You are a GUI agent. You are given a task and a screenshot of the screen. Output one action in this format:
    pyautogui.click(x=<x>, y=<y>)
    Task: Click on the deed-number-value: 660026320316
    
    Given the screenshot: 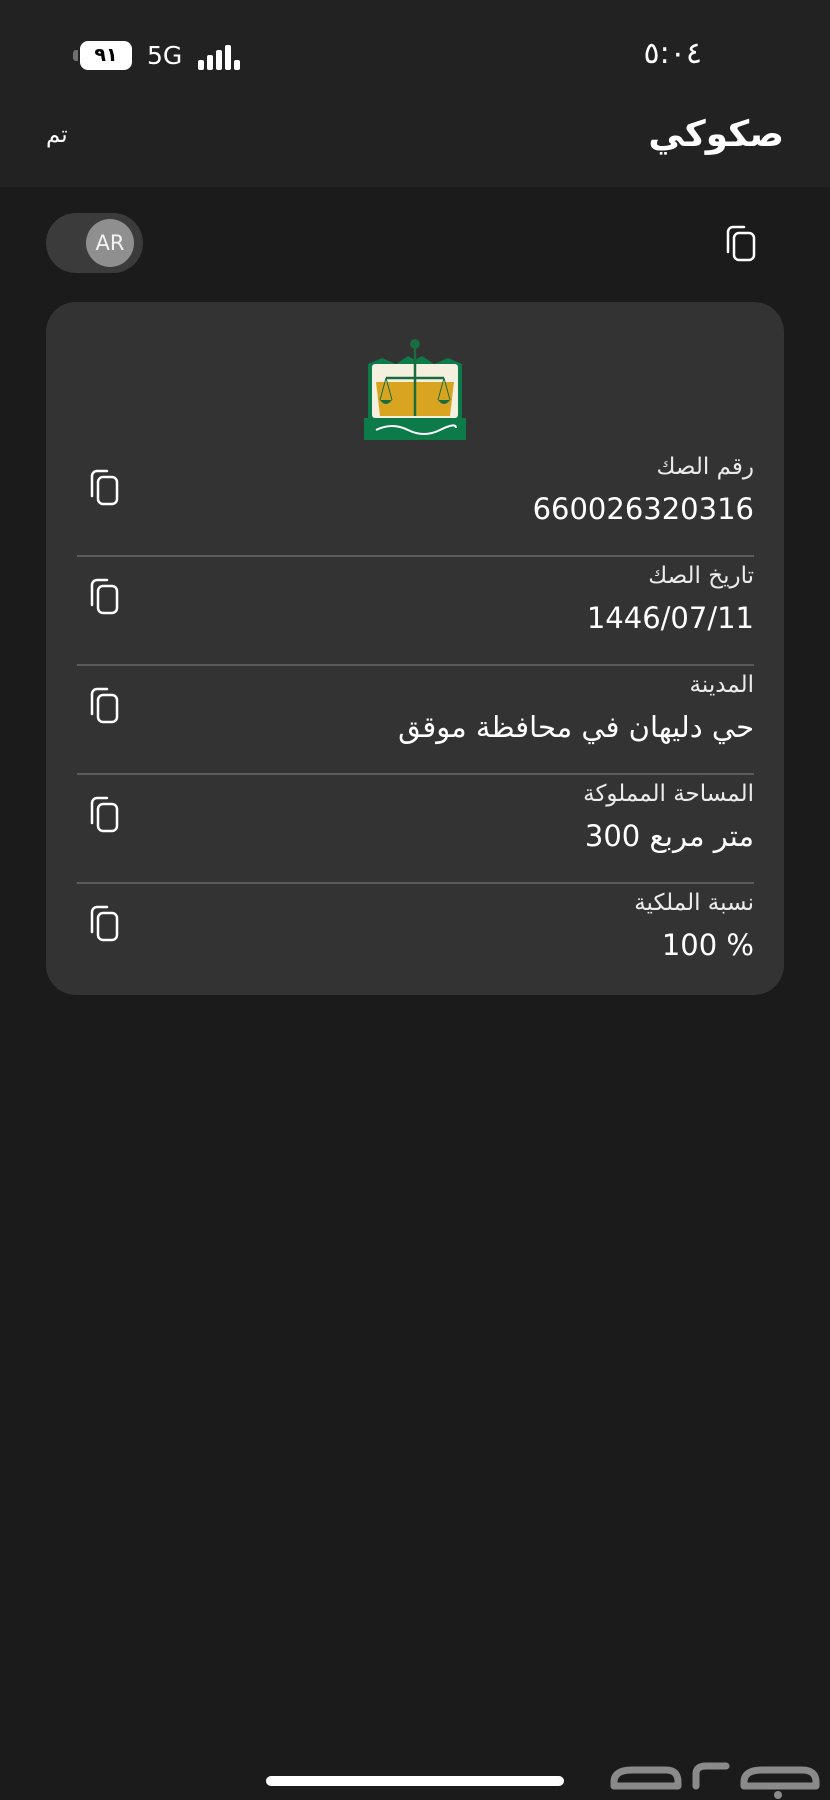 What is the action you would take?
    pyautogui.click(x=643, y=509)
    